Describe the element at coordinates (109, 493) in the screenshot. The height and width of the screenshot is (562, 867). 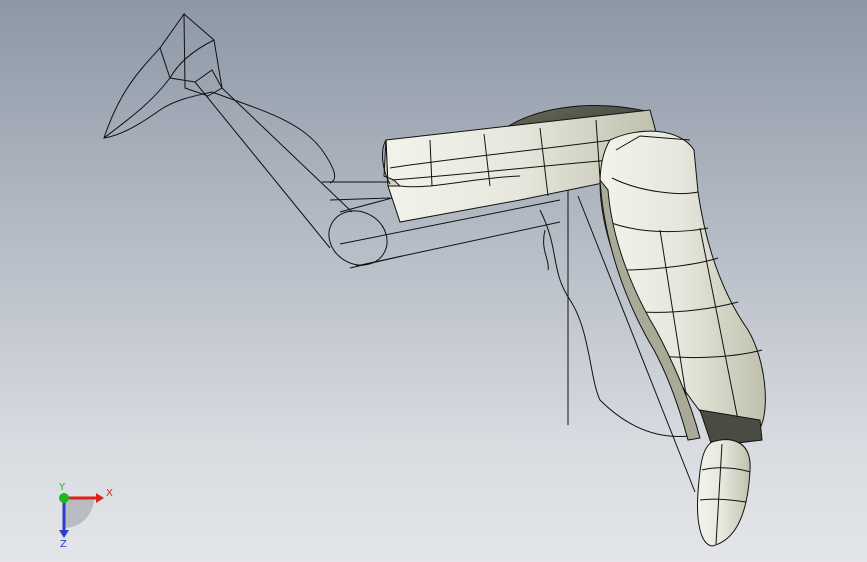
I see `x-axis-label: X` at that location.